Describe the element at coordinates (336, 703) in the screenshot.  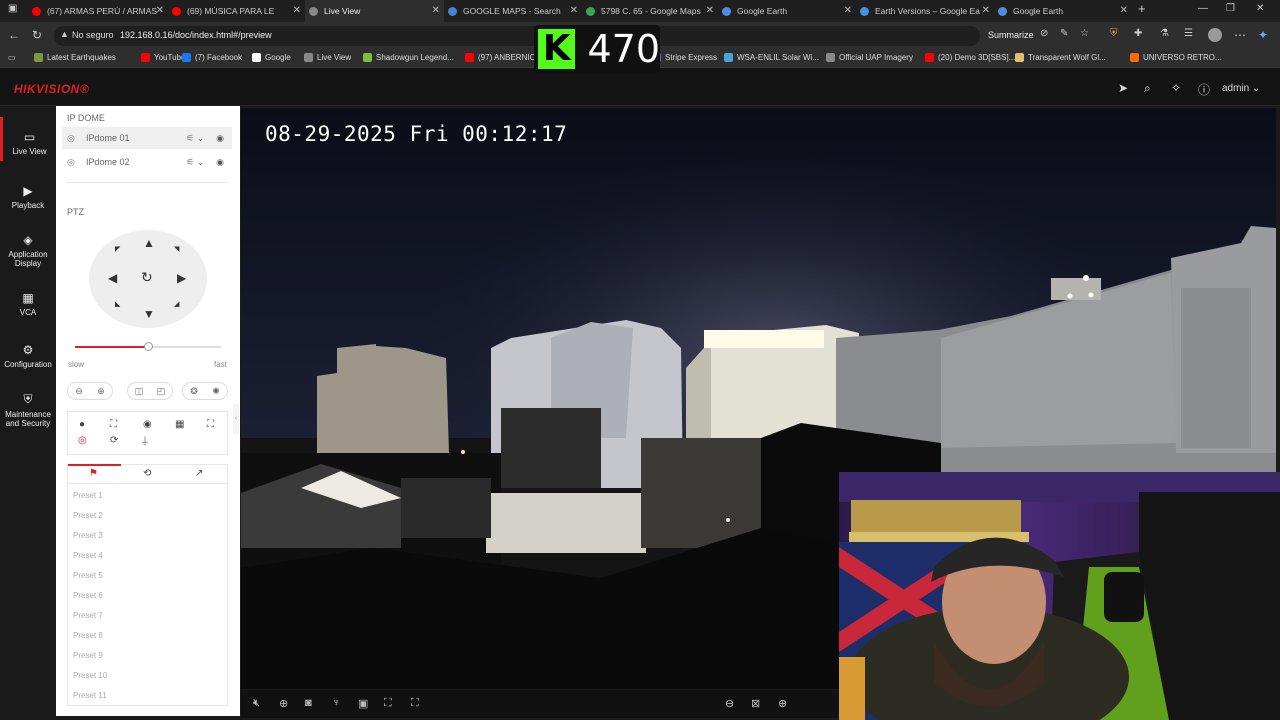
I see `microphone-icon: ♆` at that location.